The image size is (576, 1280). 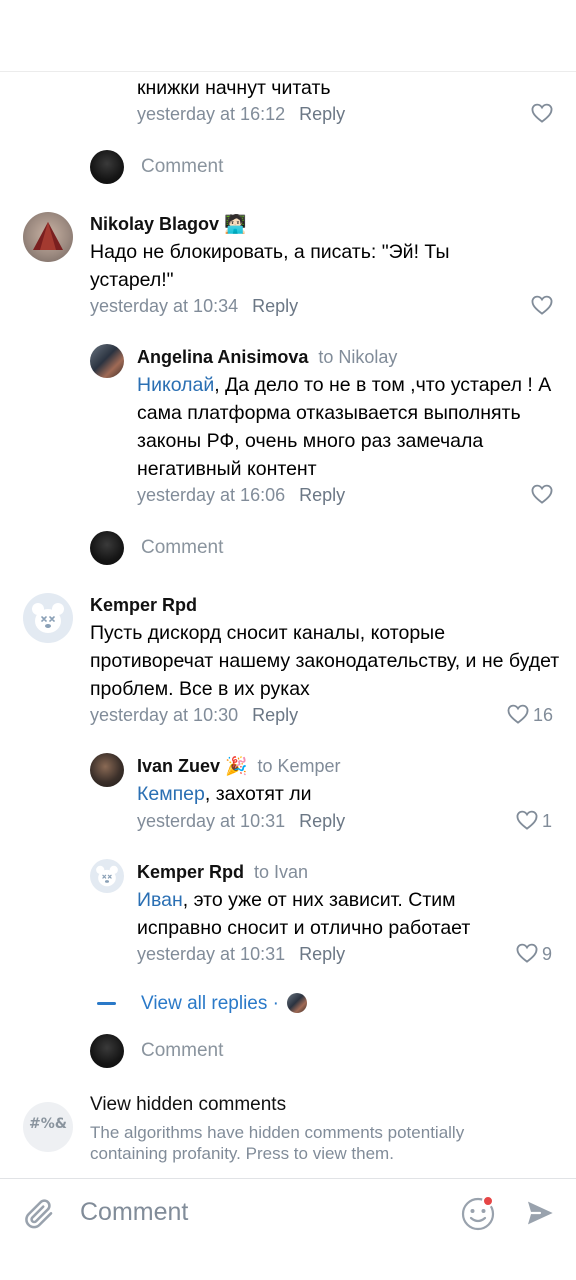 I want to click on view-all-replies-label: View all replies ·, so click(x=210, y=1003).